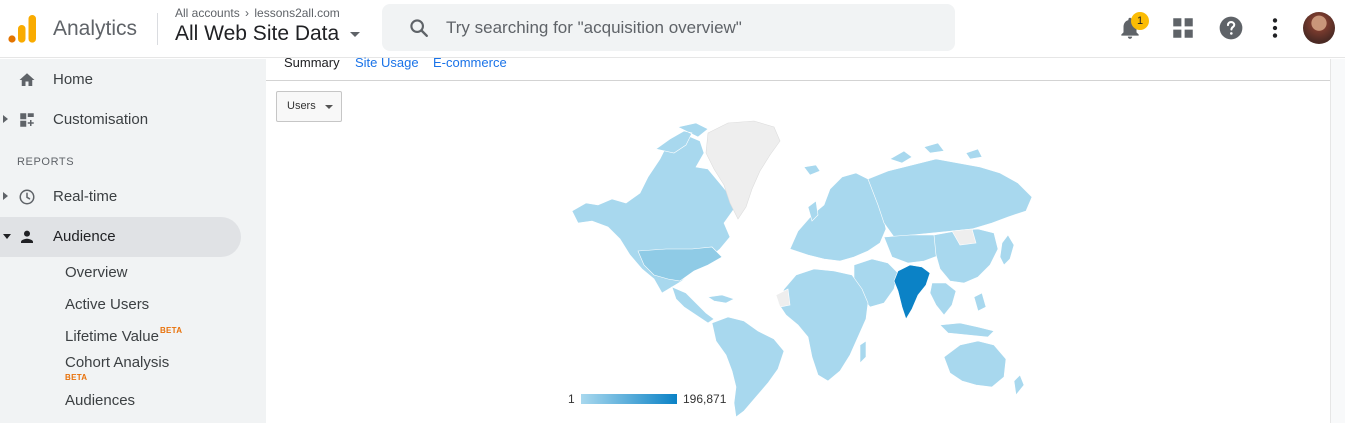 The image size is (1345, 423). What do you see at coordinates (207, 13) in the screenshot?
I see `account-label: All accounts` at bounding box center [207, 13].